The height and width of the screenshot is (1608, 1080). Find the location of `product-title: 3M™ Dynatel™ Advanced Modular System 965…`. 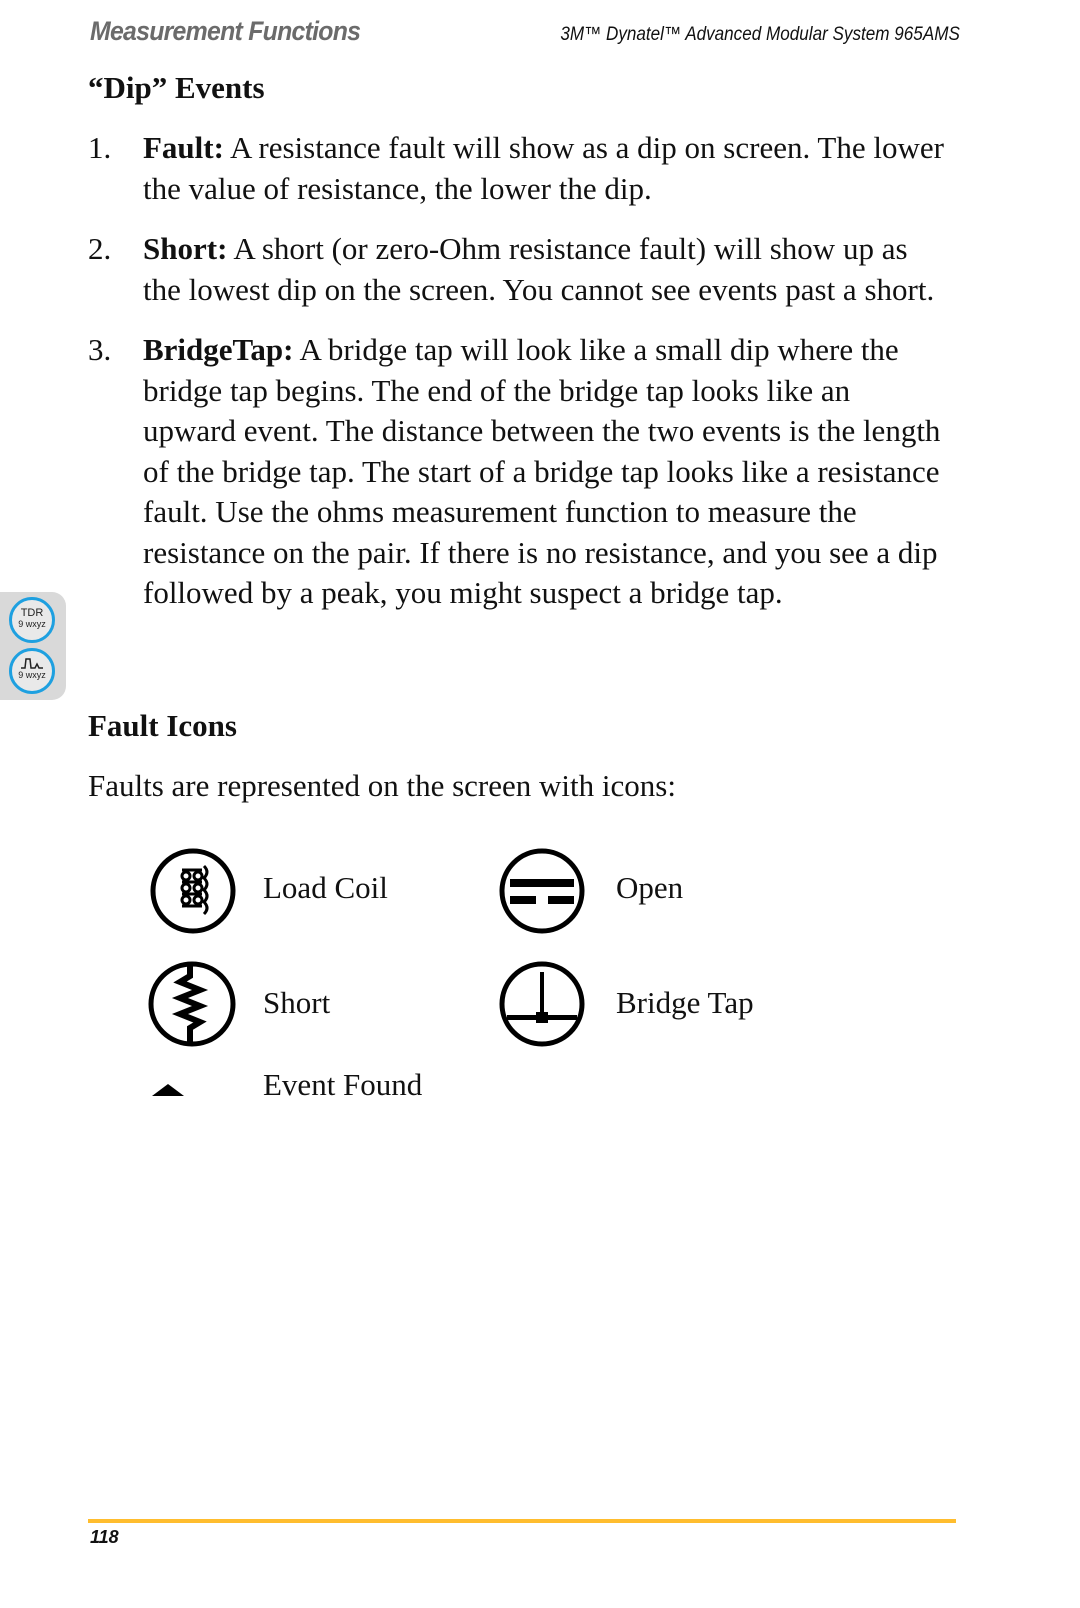

product-title: 3M™ Dynatel™ Advanced Modular System 965… is located at coordinates (760, 34).